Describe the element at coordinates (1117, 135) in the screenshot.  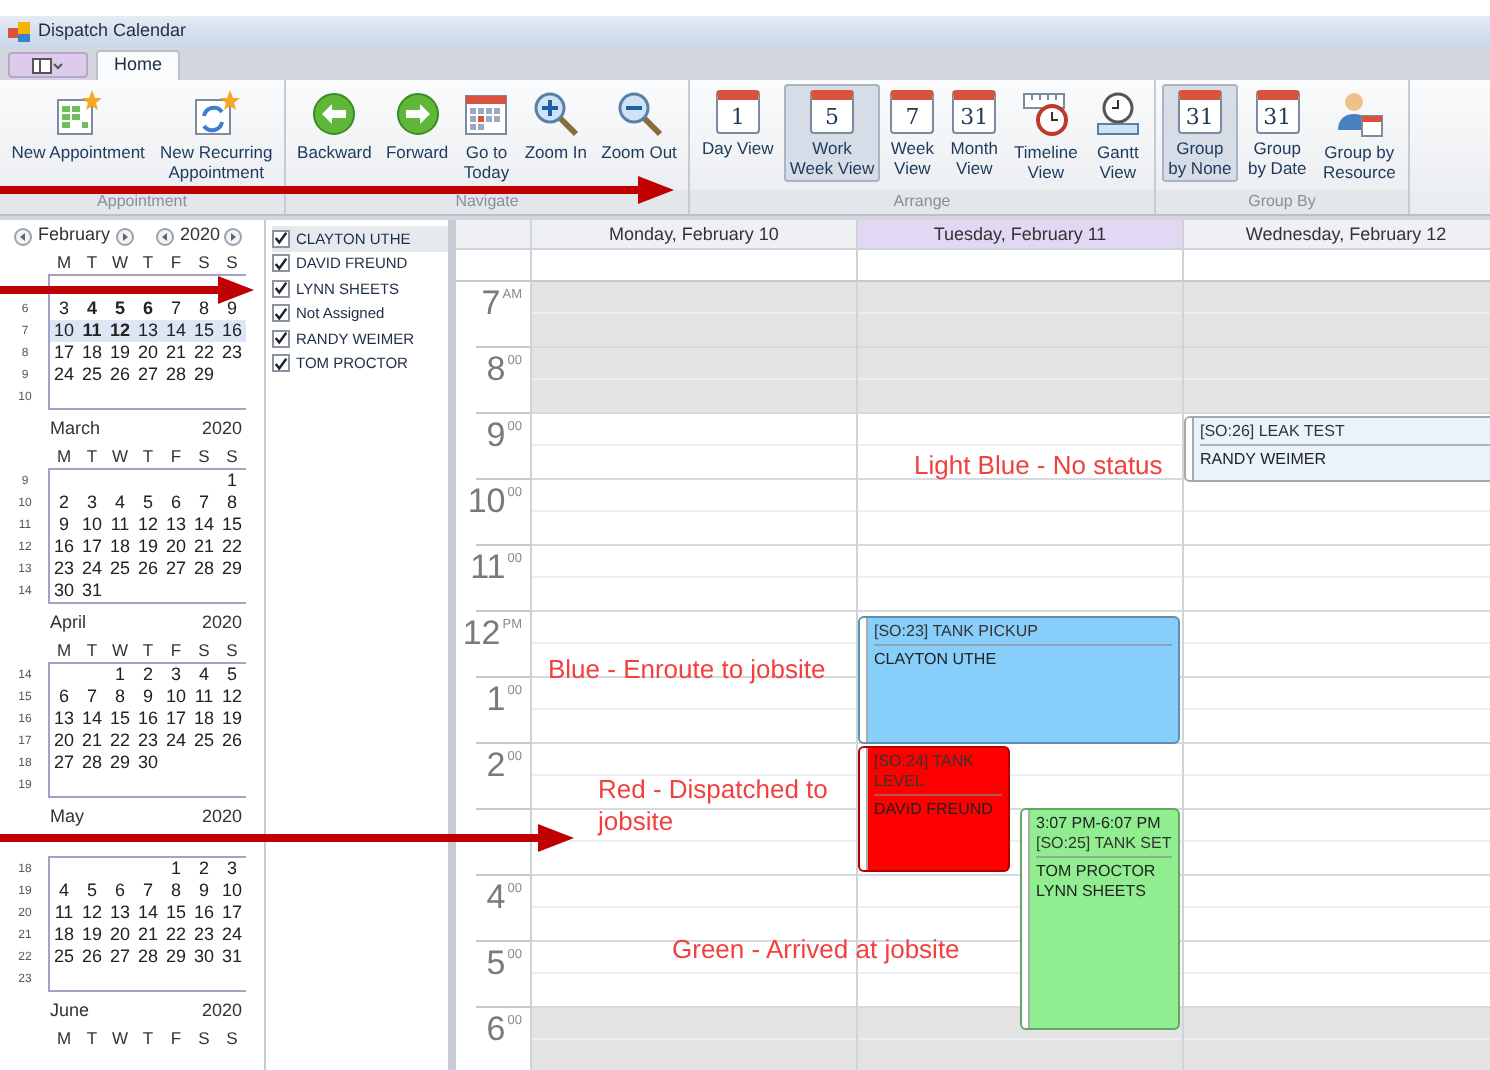
I see `ribbon-button: Gantt View` at that location.